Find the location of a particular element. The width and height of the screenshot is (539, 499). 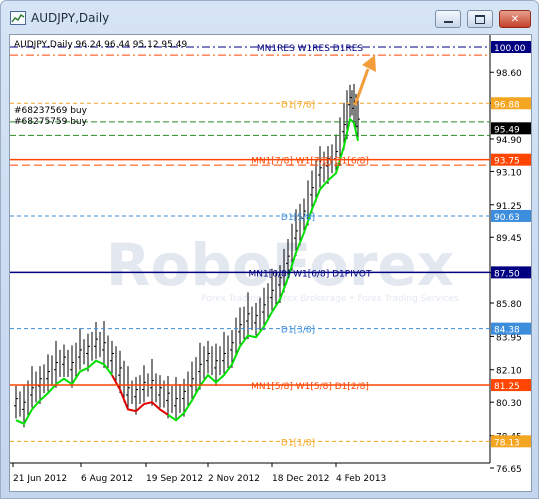

maximize-button is located at coordinates (480, 19).